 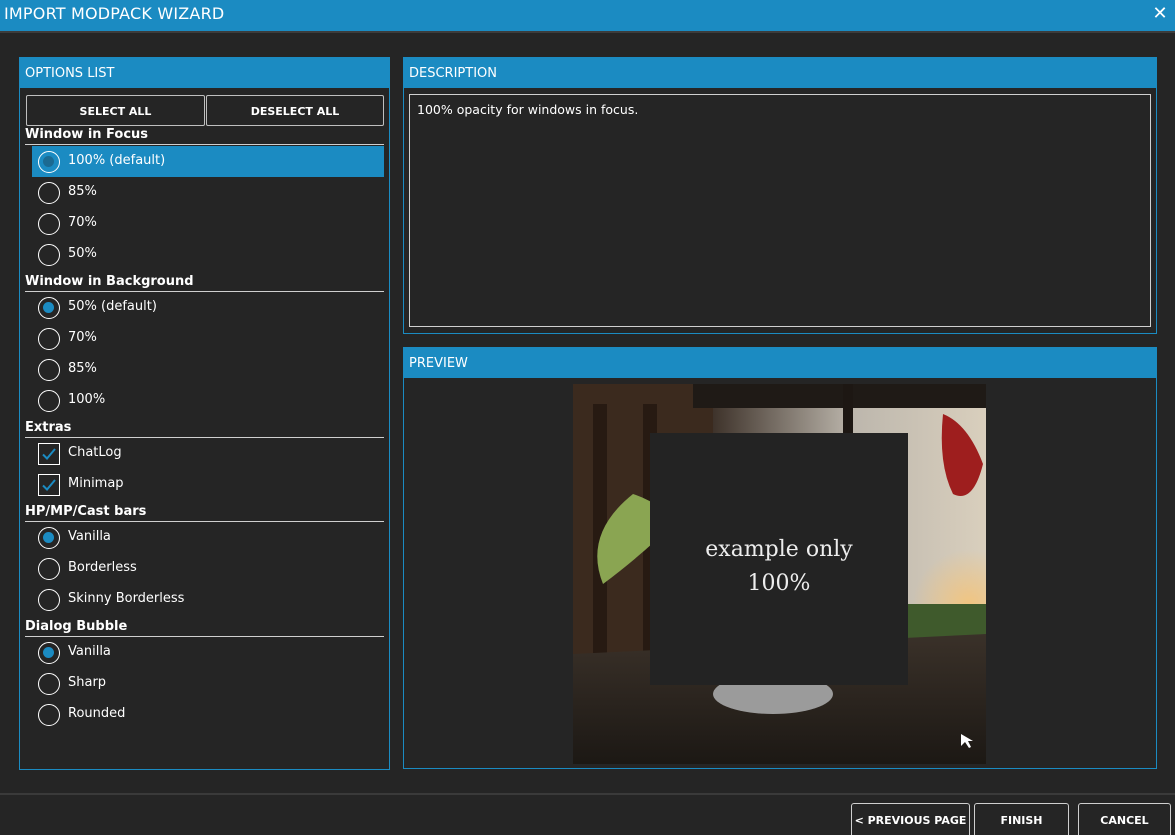 I want to click on finish-button: FINISH, so click(x=1021, y=819).